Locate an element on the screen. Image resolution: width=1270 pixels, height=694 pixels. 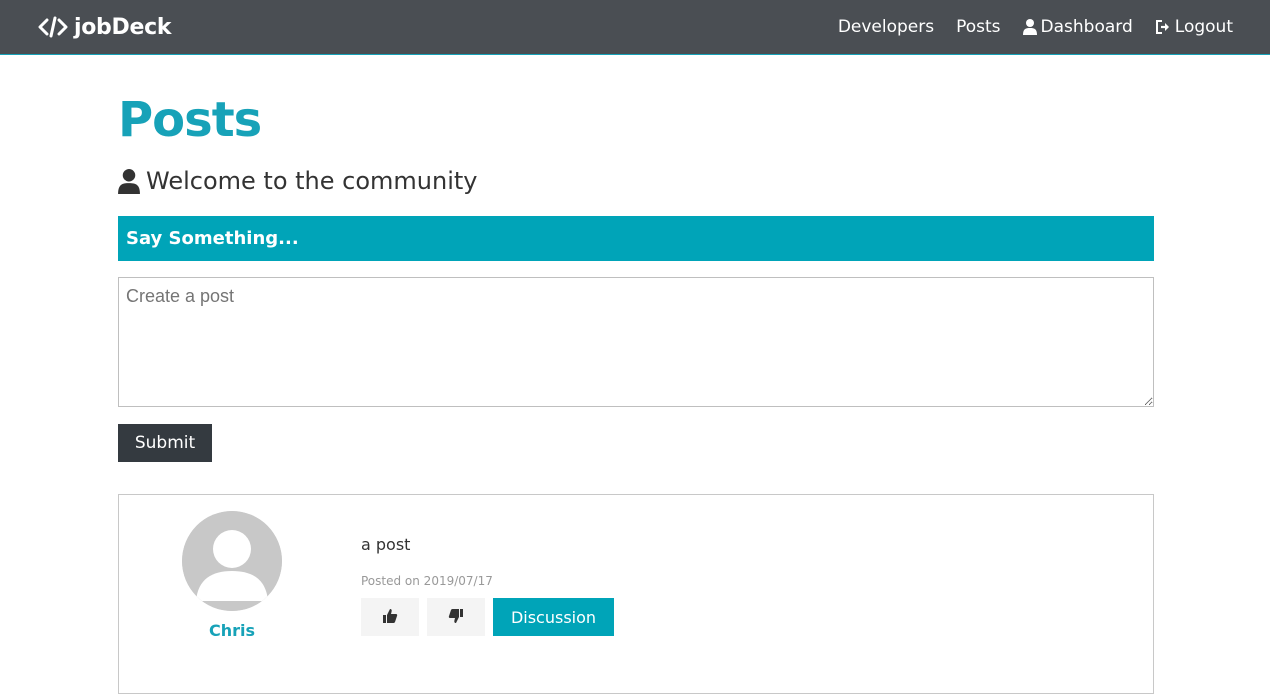
brand-link: jobDeck is located at coordinates (104, 27).